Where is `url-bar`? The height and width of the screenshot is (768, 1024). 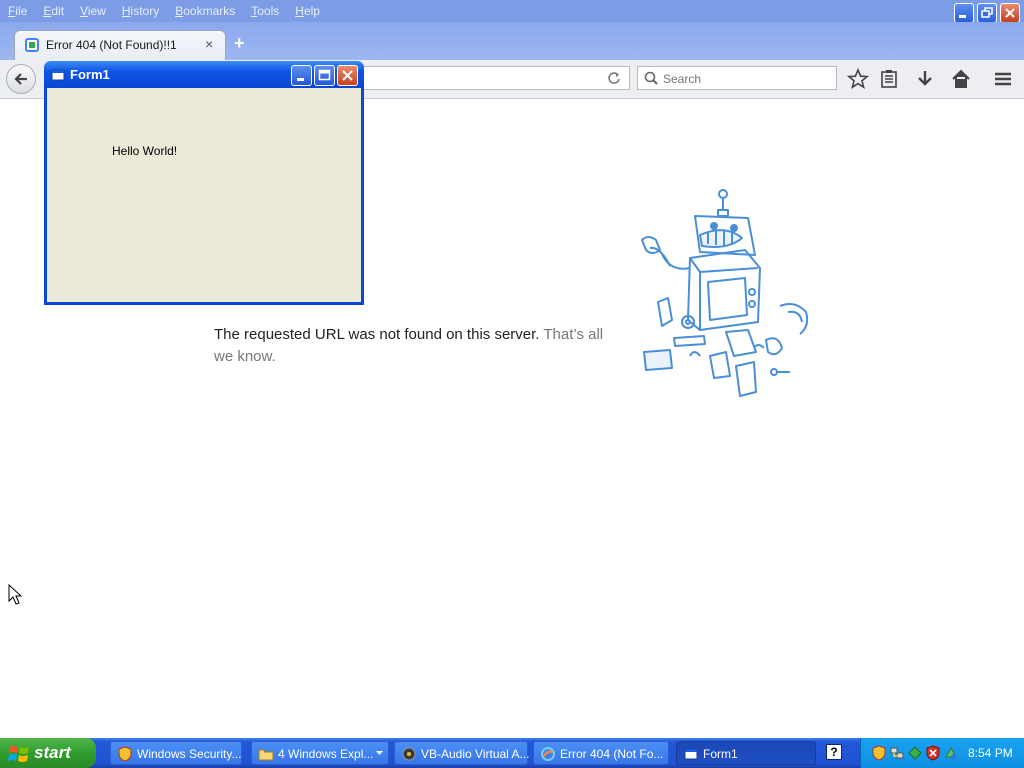 url-bar is located at coordinates (495, 78).